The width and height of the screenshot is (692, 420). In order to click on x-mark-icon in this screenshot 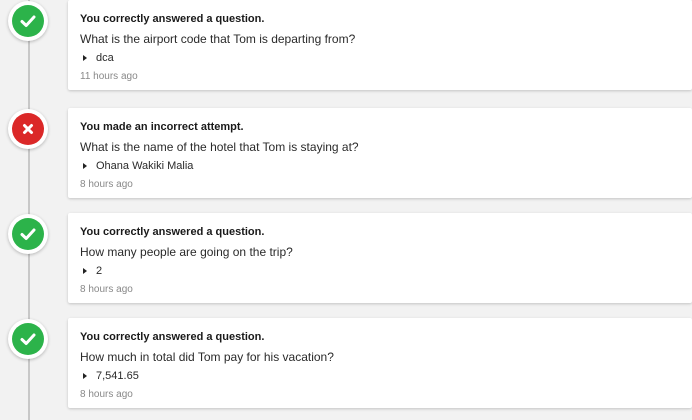, I will do `click(28, 129)`.